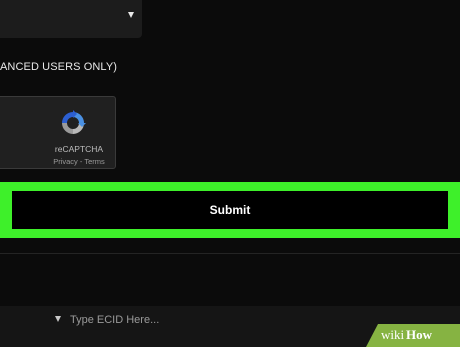  I want to click on ecid-input, so click(210, 320).